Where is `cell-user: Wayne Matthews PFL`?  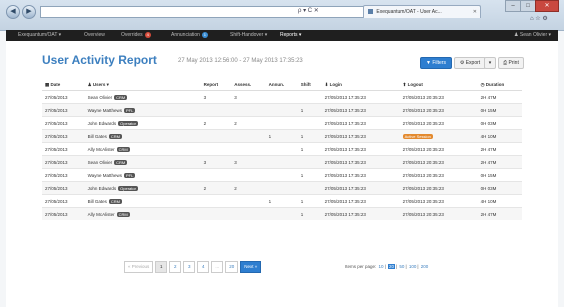 cell-user: Wayne Matthews PFL is located at coordinates (142, 175).